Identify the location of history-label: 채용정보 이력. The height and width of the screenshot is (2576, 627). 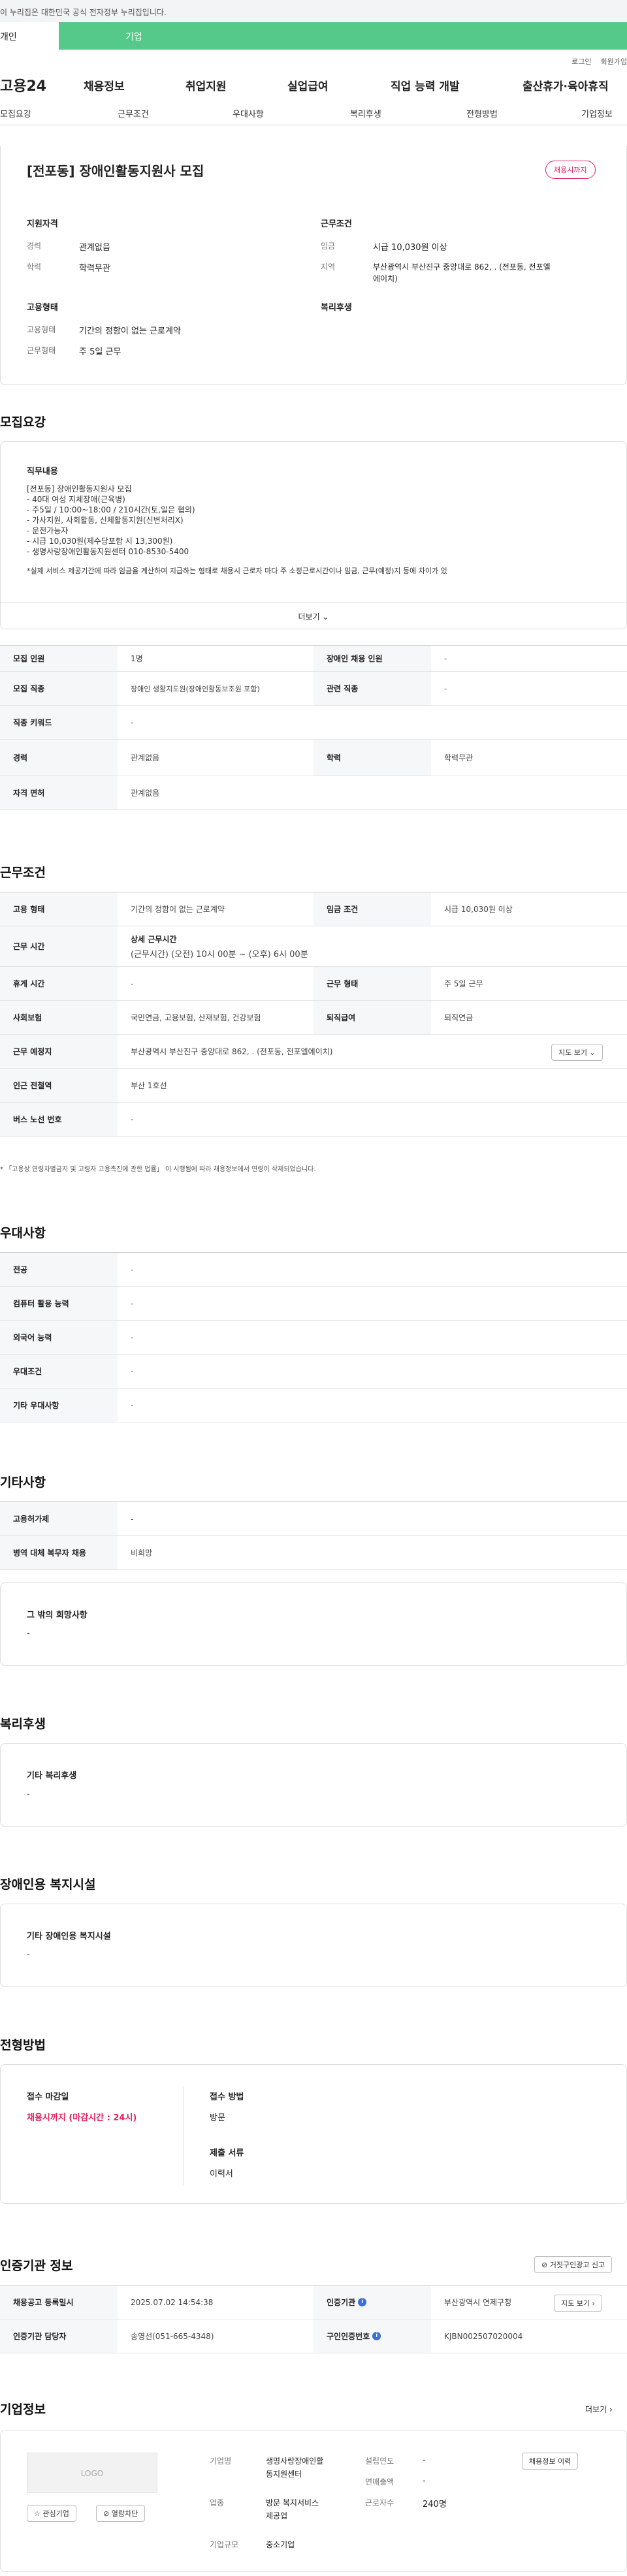
(550, 2461).